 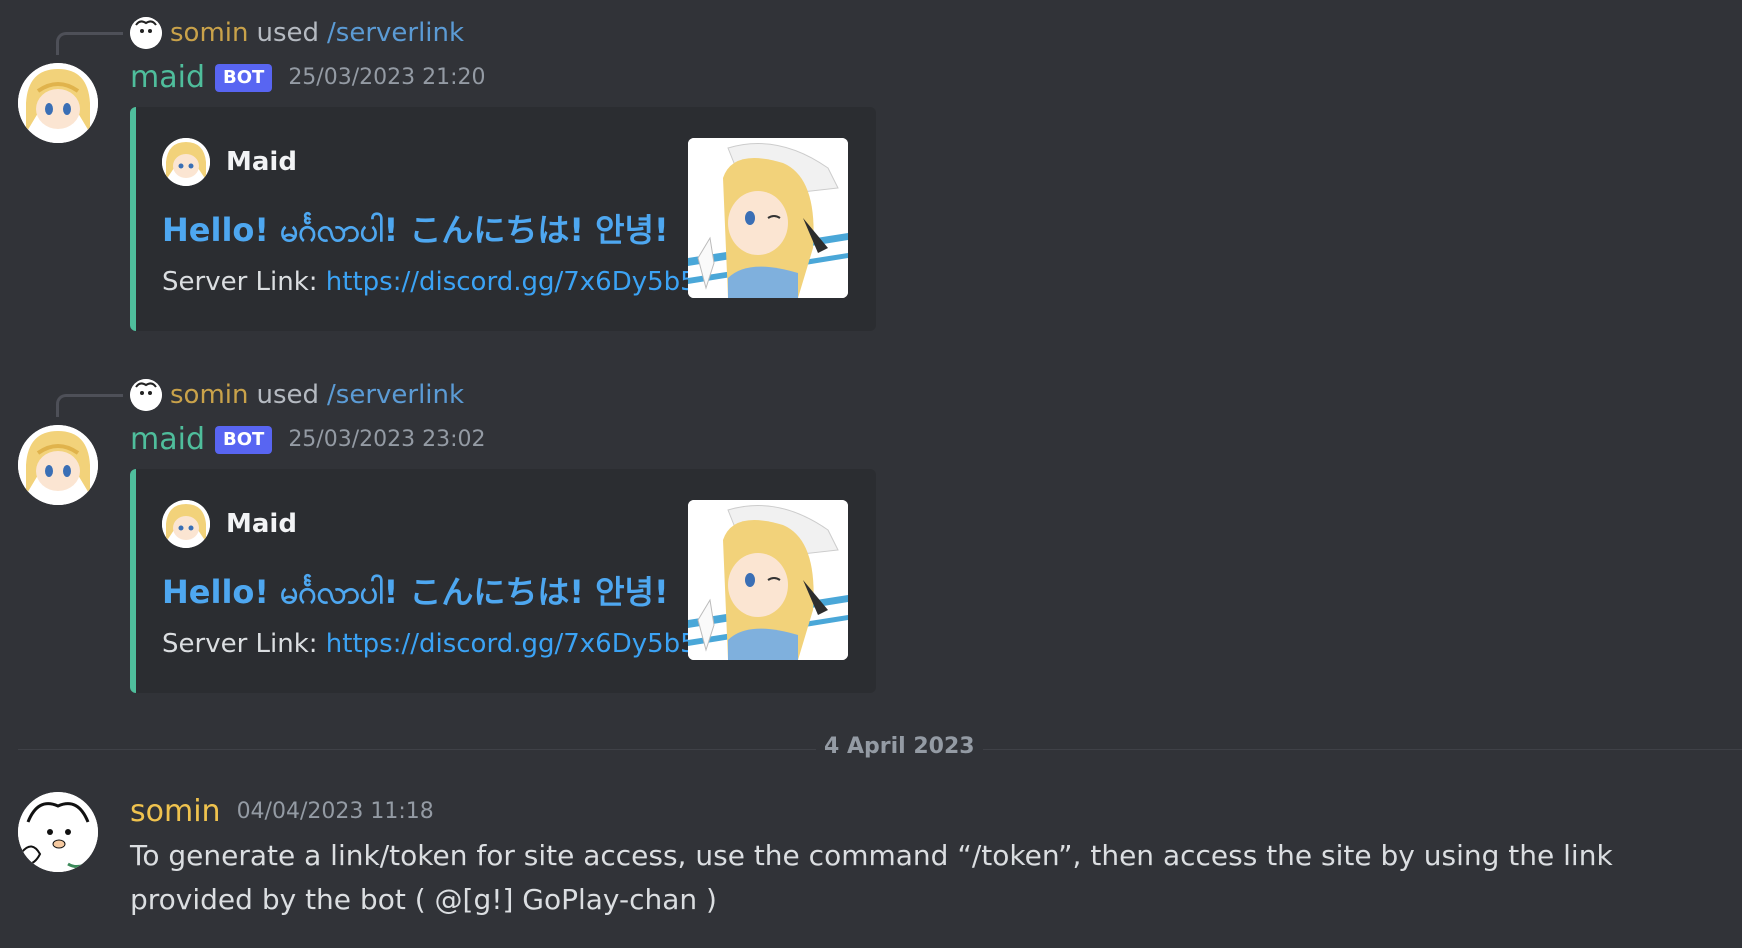 I want to click on timestamp: 25/03/2023 23:02, so click(x=386, y=439).